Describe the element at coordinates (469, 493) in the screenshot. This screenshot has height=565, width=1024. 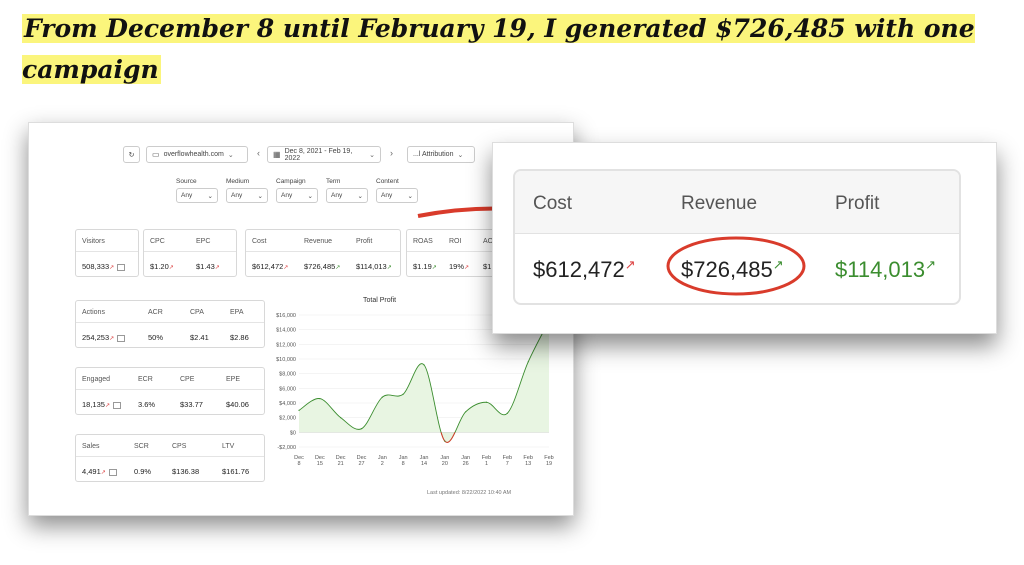
I see `last-updated: Last updated: 8/22/2022 10:40 AM` at that location.